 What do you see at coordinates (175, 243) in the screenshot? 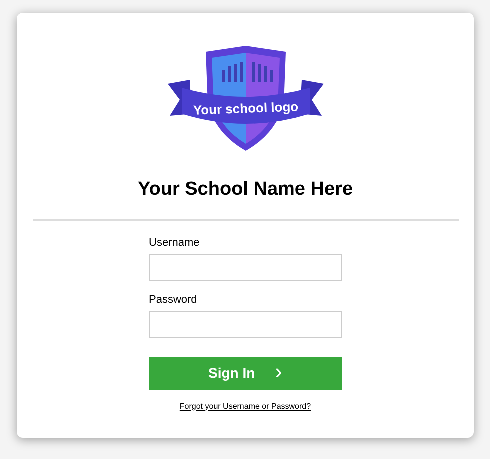
I see `field-label: Username` at bounding box center [175, 243].